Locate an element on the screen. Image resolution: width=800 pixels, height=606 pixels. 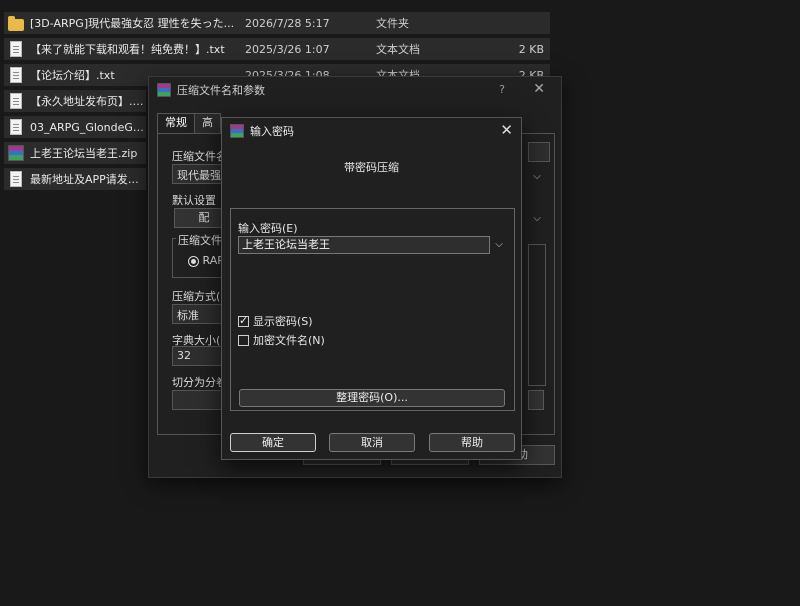
winrar-archive-icon is located at coordinates (16, 153).